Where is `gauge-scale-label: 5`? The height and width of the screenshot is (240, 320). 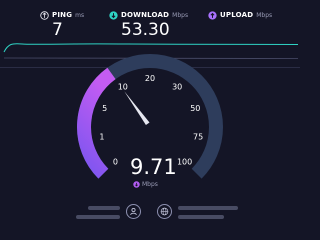 gauge-scale-label: 5 is located at coordinates (104, 108).